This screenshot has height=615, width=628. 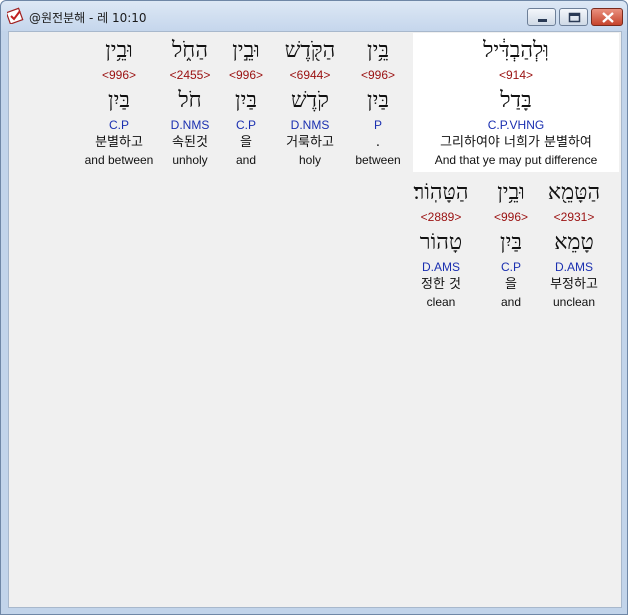 I want to click on strong-number: <914>, so click(x=516, y=75).